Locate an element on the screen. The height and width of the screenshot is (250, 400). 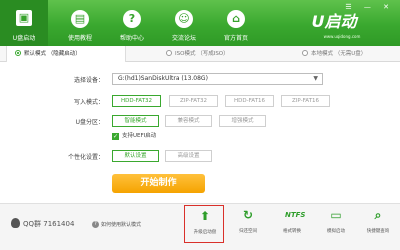
forum-icon: ☺ is located at coordinates (184, 19).